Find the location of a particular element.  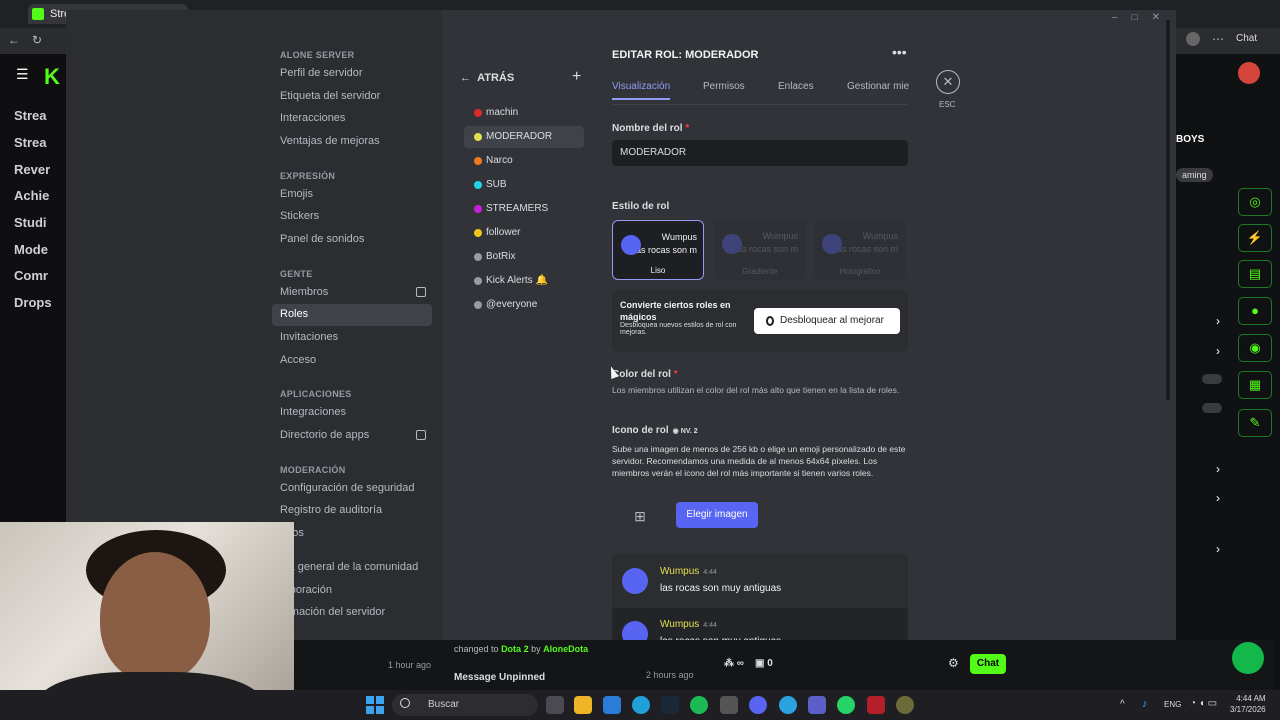

role-item-moderador: MODERADOR is located at coordinates (524, 137).